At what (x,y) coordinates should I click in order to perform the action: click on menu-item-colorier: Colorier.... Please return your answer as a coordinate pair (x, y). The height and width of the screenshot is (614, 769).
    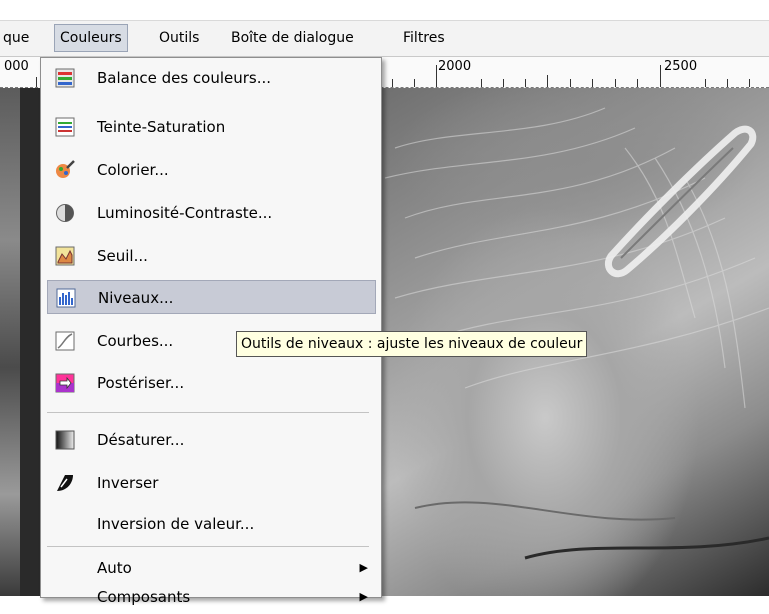
    Looking at the image, I should click on (211, 170).